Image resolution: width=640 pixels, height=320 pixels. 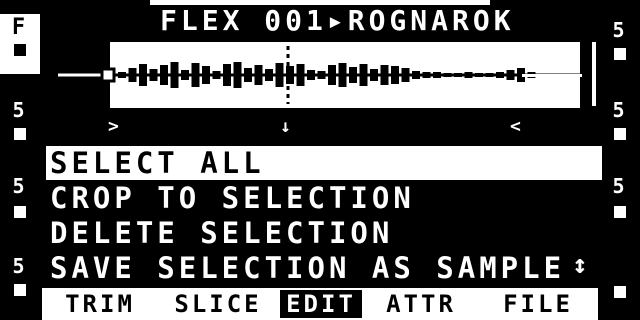 I want to click on right-side-label-1: 5, so click(x=620, y=30).